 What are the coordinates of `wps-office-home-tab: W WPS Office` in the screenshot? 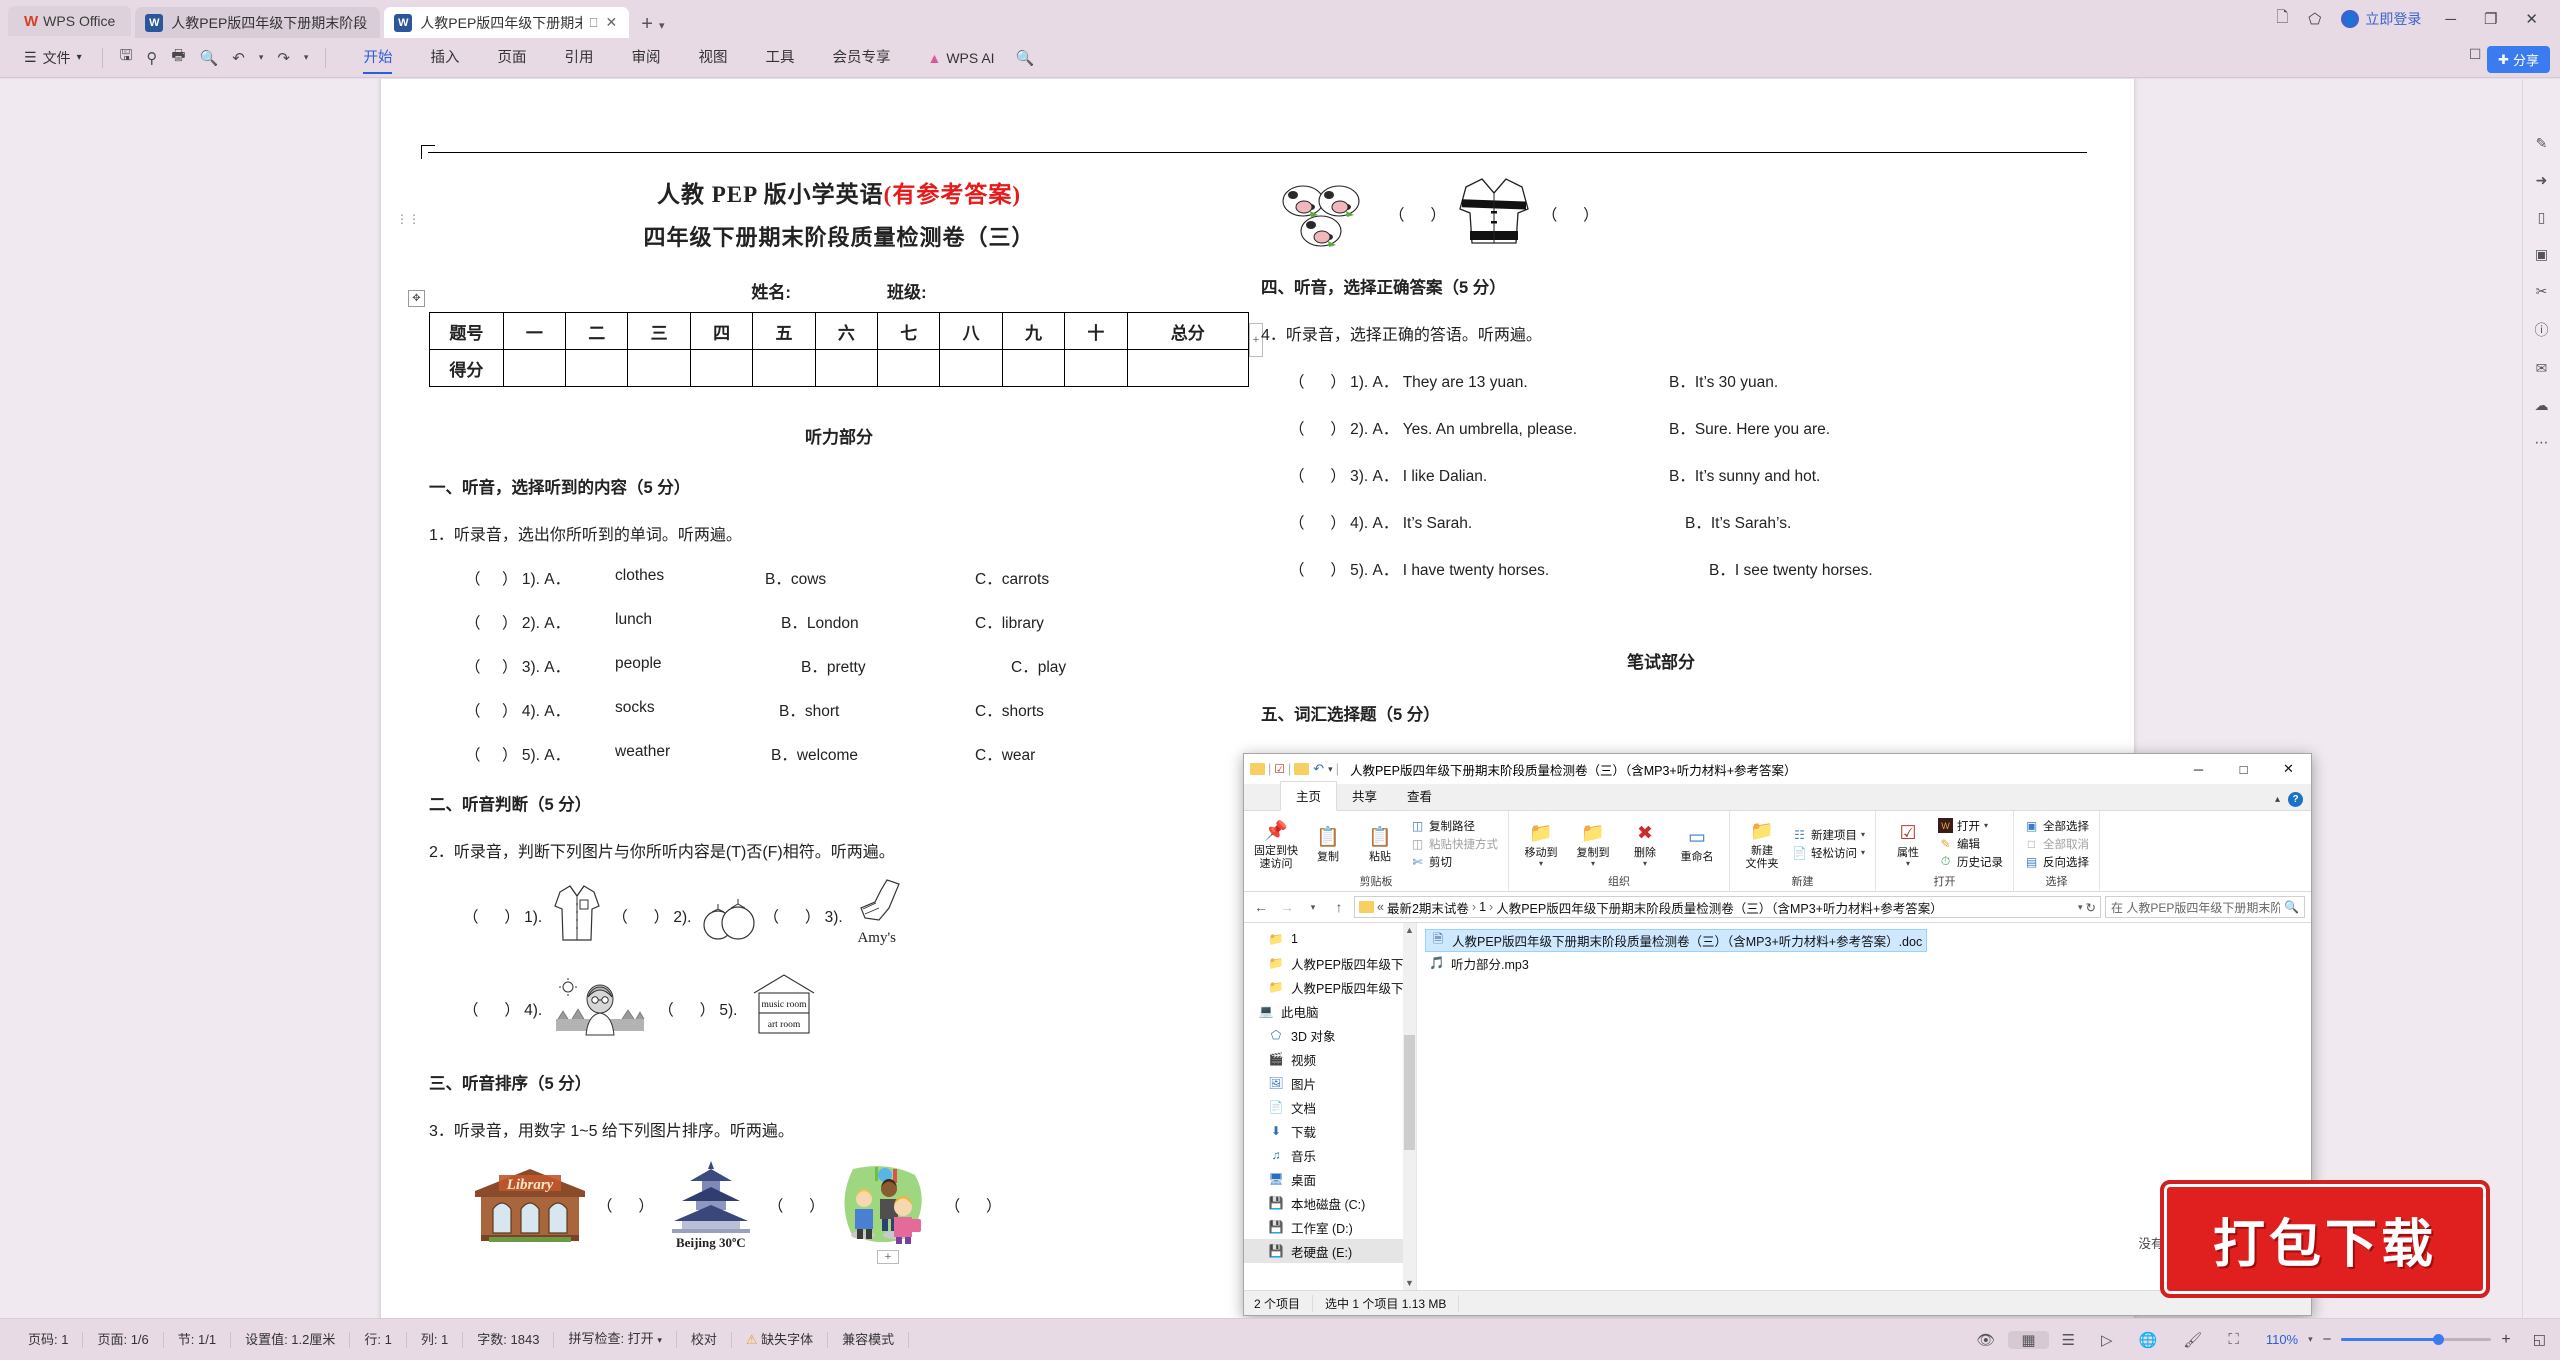 It's located at (70, 21).